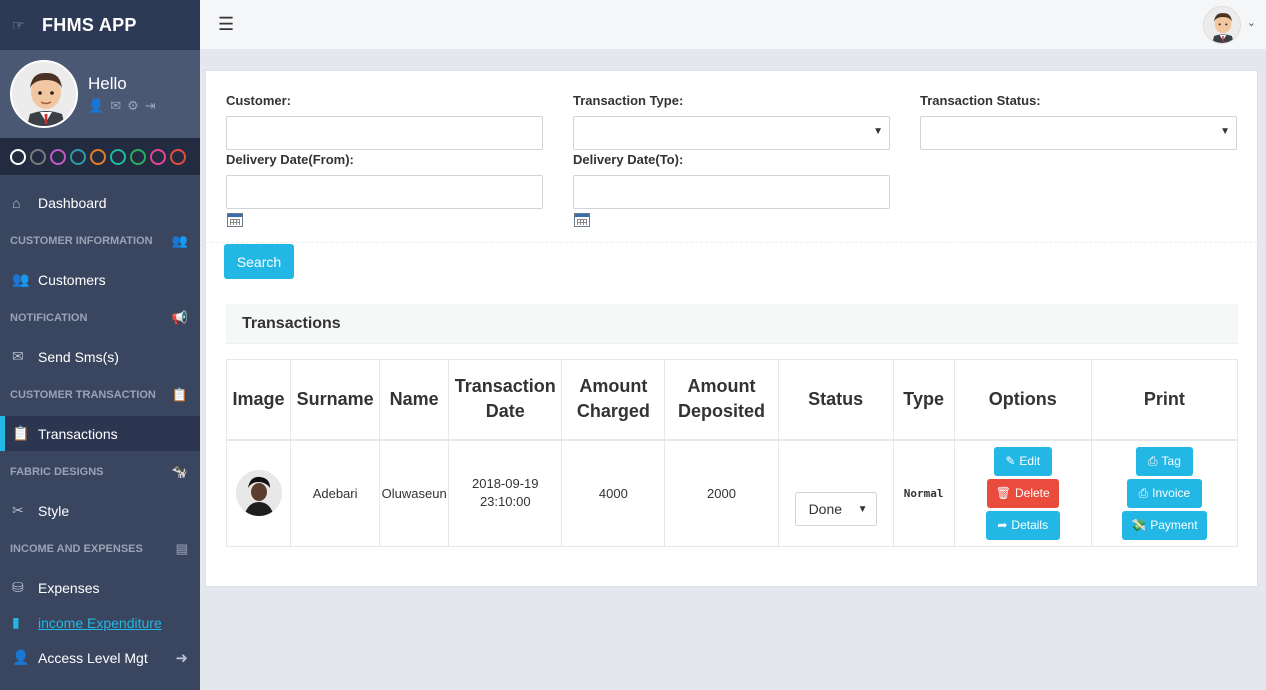 This screenshot has width=1266, height=690. What do you see at coordinates (138, 156) in the screenshot?
I see `swatch-green` at bounding box center [138, 156].